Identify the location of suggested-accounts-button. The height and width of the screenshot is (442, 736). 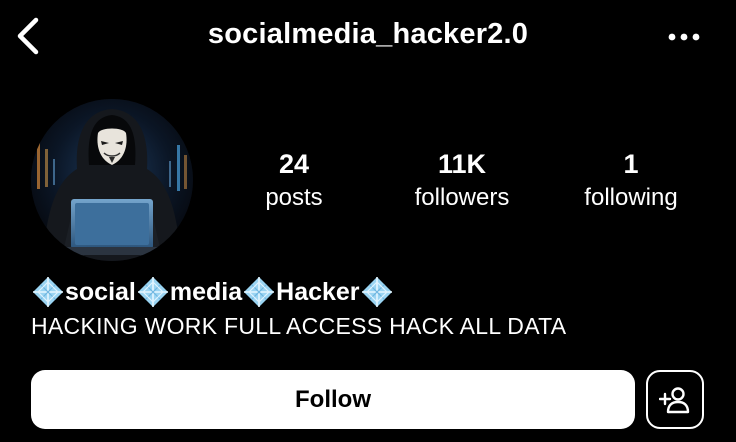
(675, 399).